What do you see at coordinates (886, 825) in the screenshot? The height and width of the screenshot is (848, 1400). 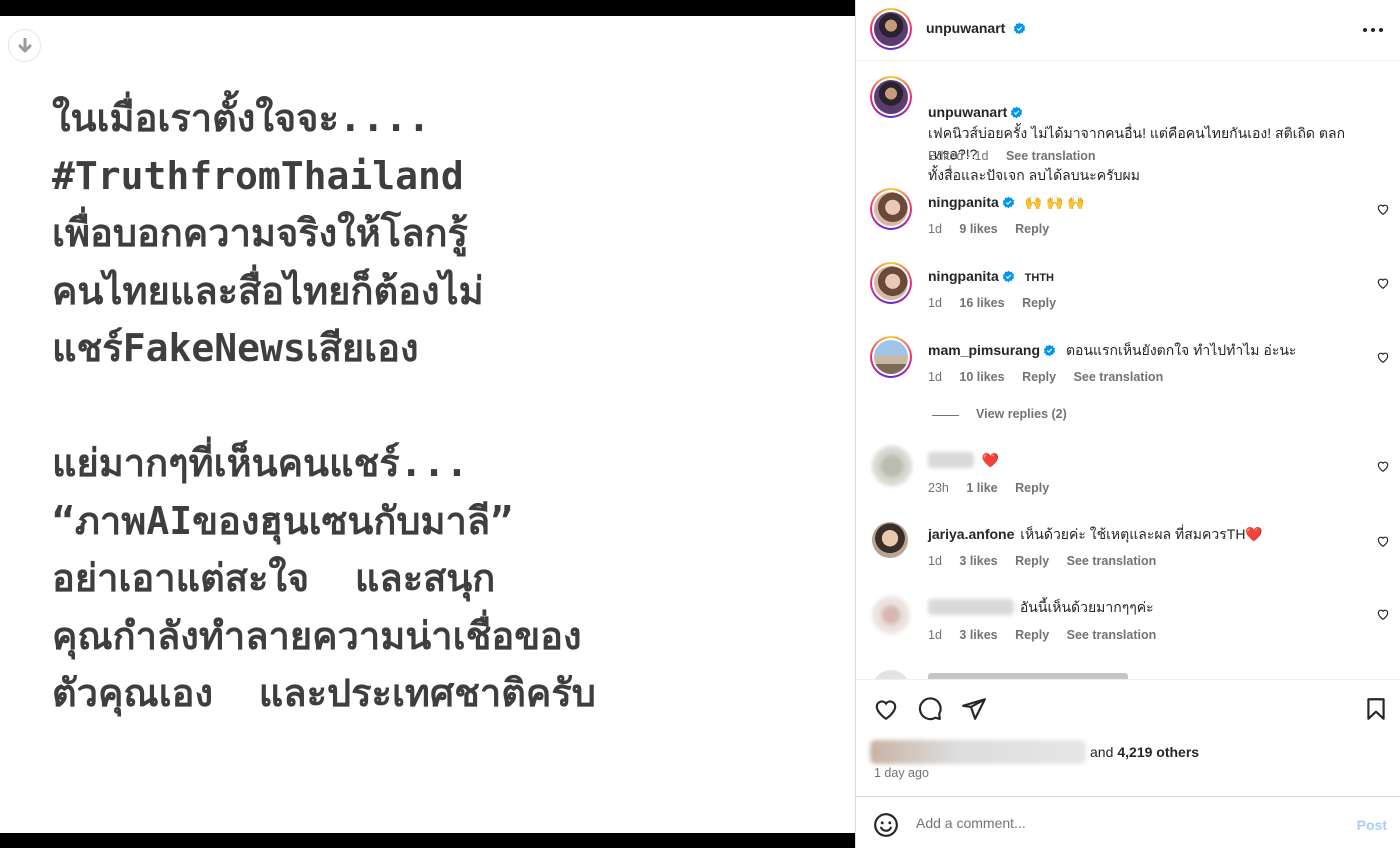 I see `emoji-icon` at bounding box center [886, 825].